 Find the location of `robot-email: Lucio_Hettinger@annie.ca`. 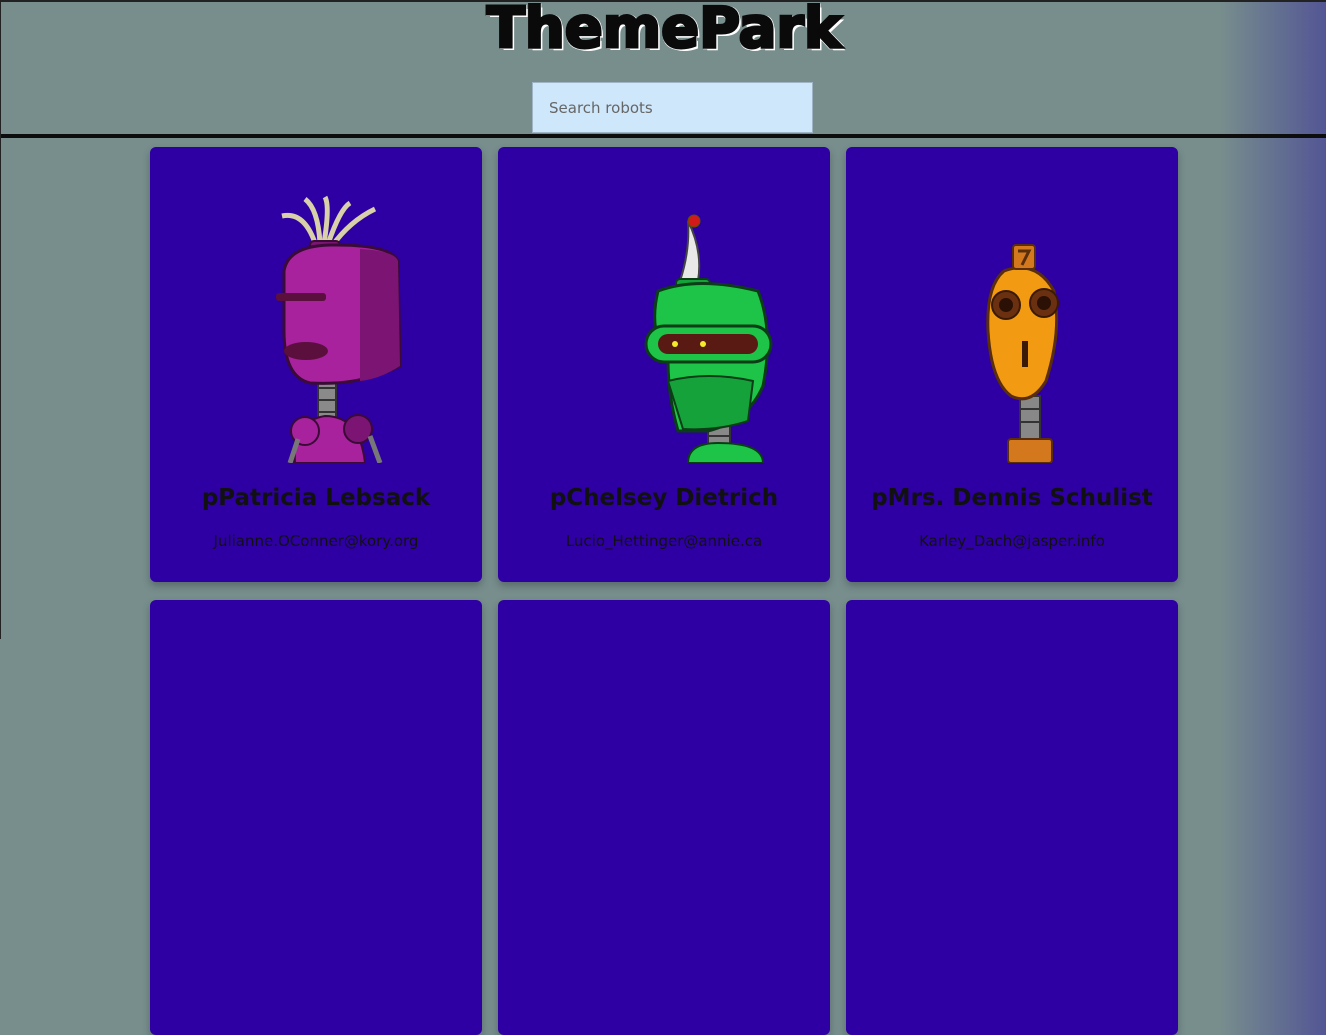

robot-email: Lucio_Hettinger@annie.ca is located at coordinates (664, 541).